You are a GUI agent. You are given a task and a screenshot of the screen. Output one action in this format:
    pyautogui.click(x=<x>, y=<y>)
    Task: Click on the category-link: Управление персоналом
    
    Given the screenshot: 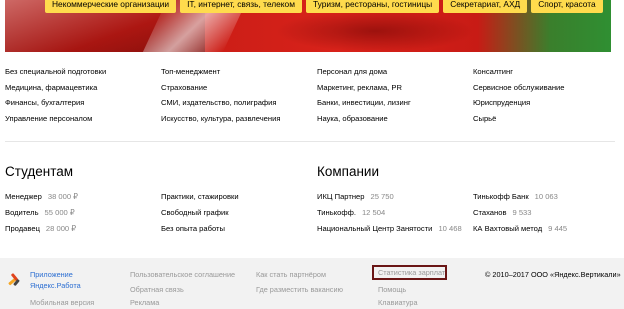 What is the action you would take?
    pyautogui.click(x=82, y=119)
    